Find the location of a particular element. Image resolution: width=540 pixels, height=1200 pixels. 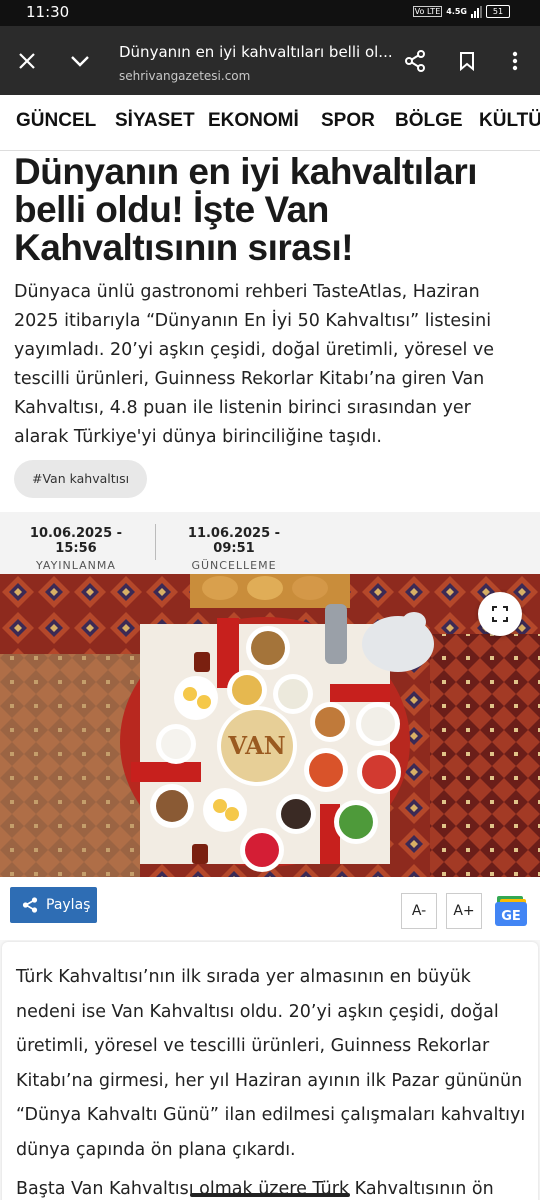

status-icons: Vo LTE 4.5G 51 is located at coordinates (461, 11).